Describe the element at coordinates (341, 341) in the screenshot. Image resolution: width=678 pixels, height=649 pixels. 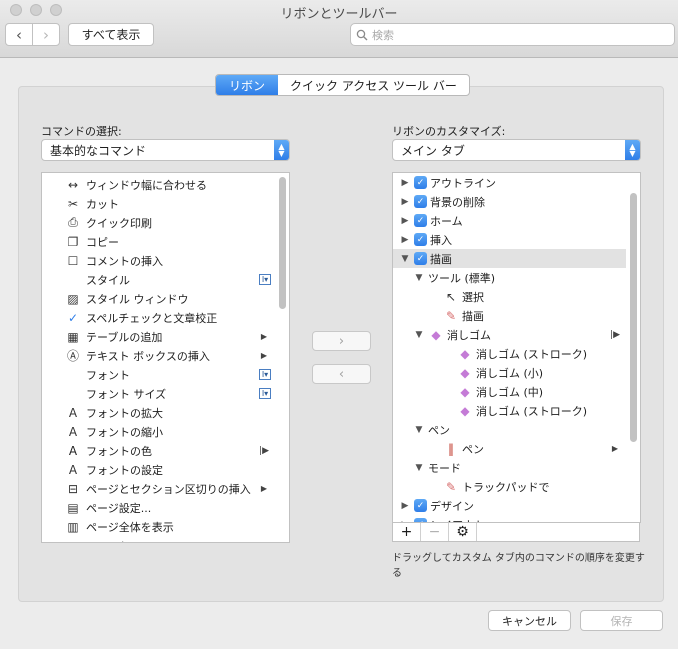
I see `add-command-button: ›` at that location.